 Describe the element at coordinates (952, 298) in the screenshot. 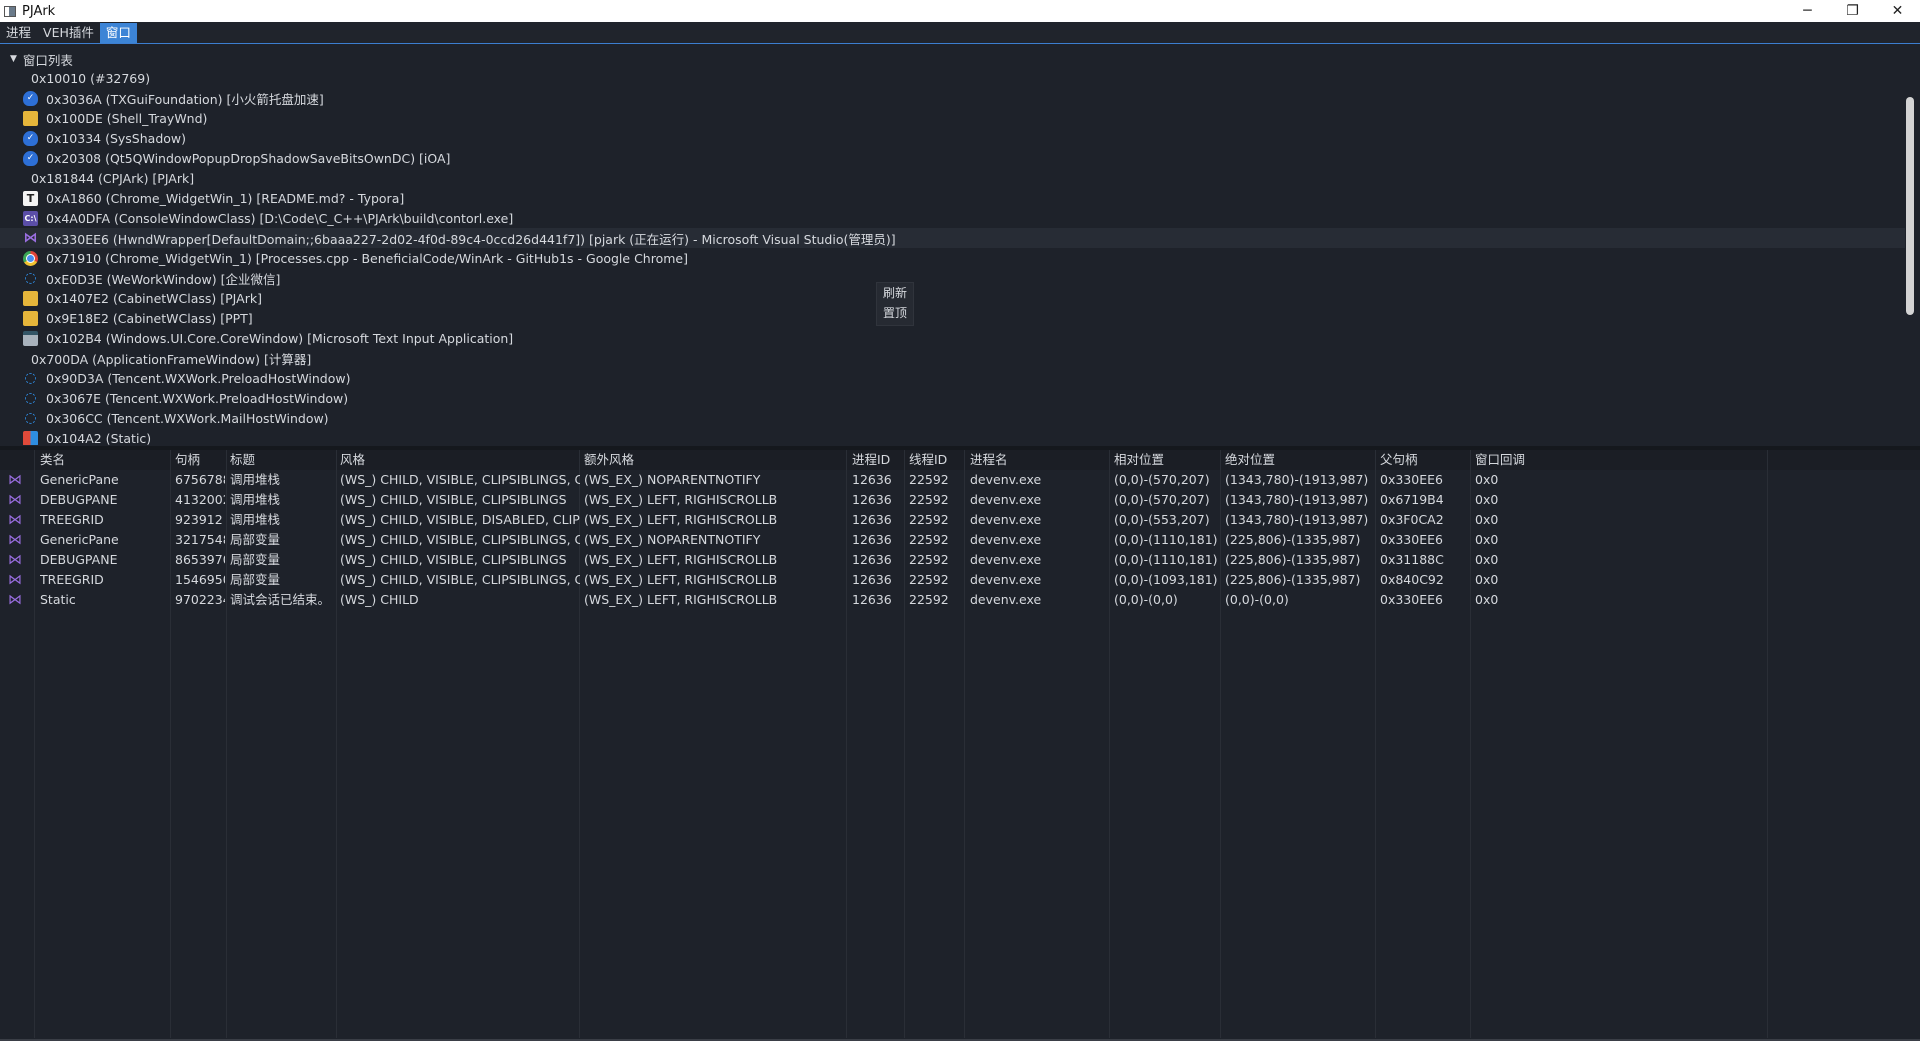

I see `tree-item: 0x1407E2 (CabinetWClass) [PJArk]` at that location.